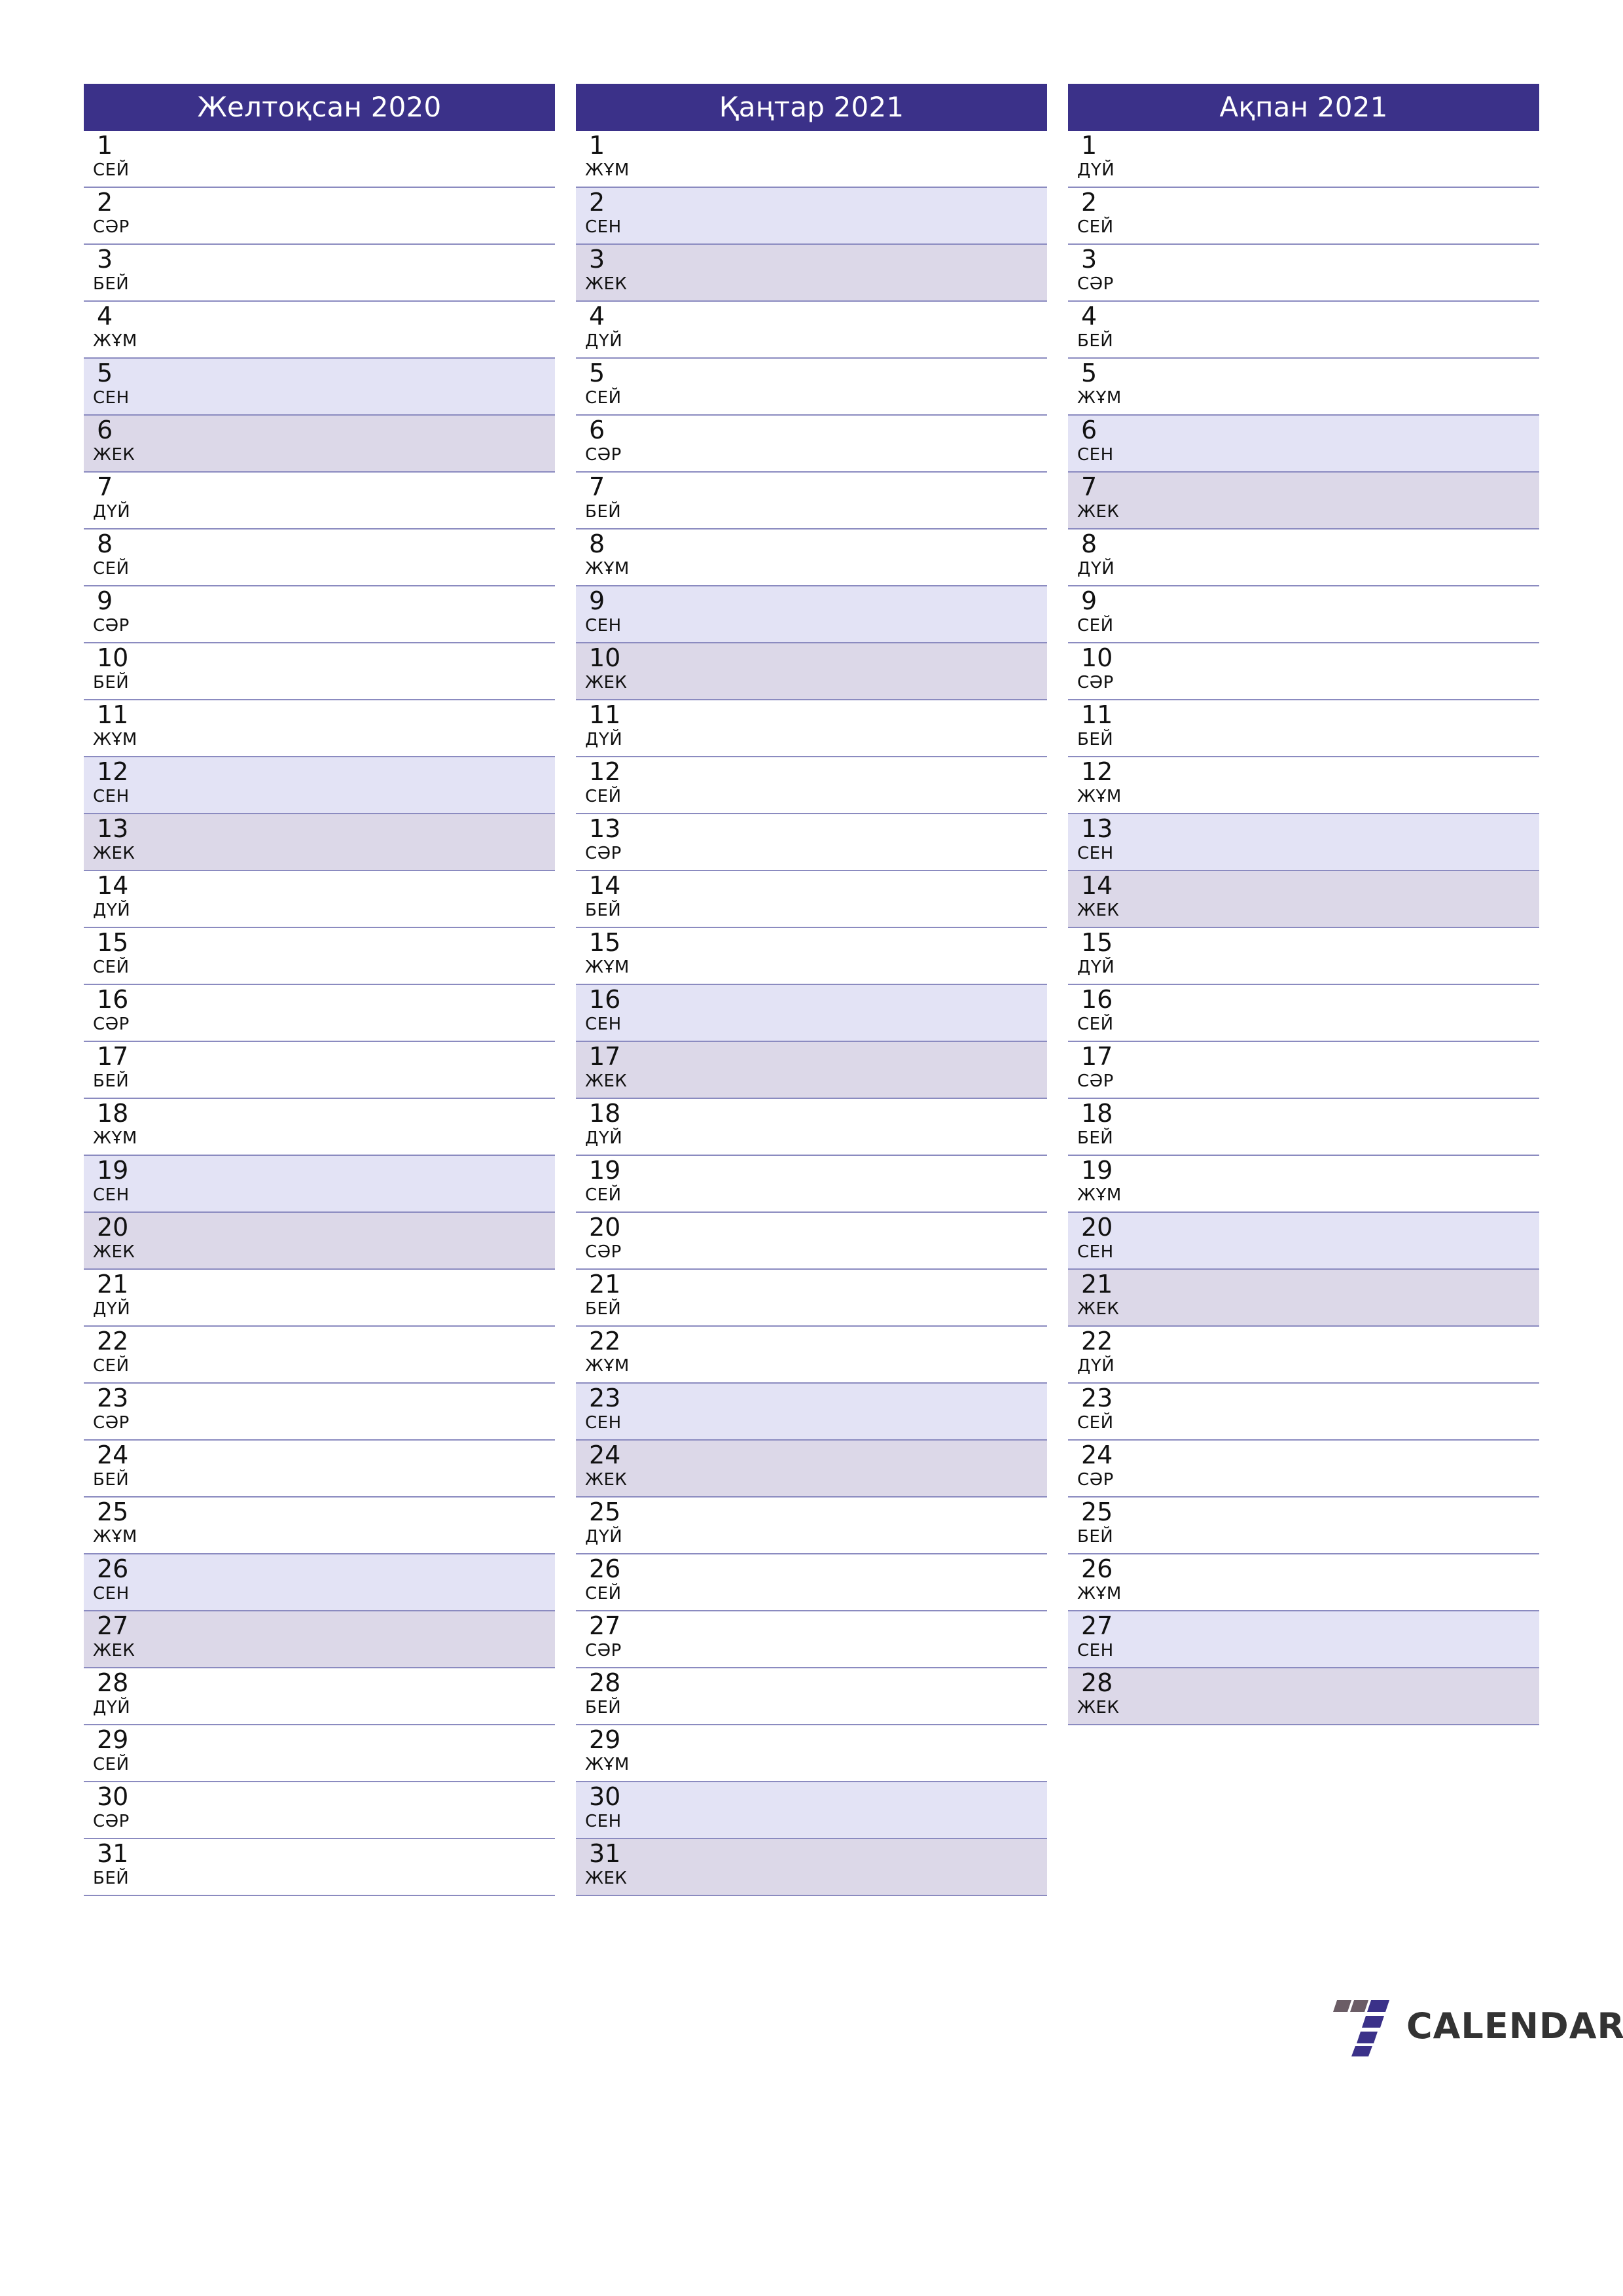 The height and width of the screenshot is (2296, 1623). Describe the element at coordinates (319, 1469) in the screenshot. I see `day-row: 24 БЕЙ` at that location.